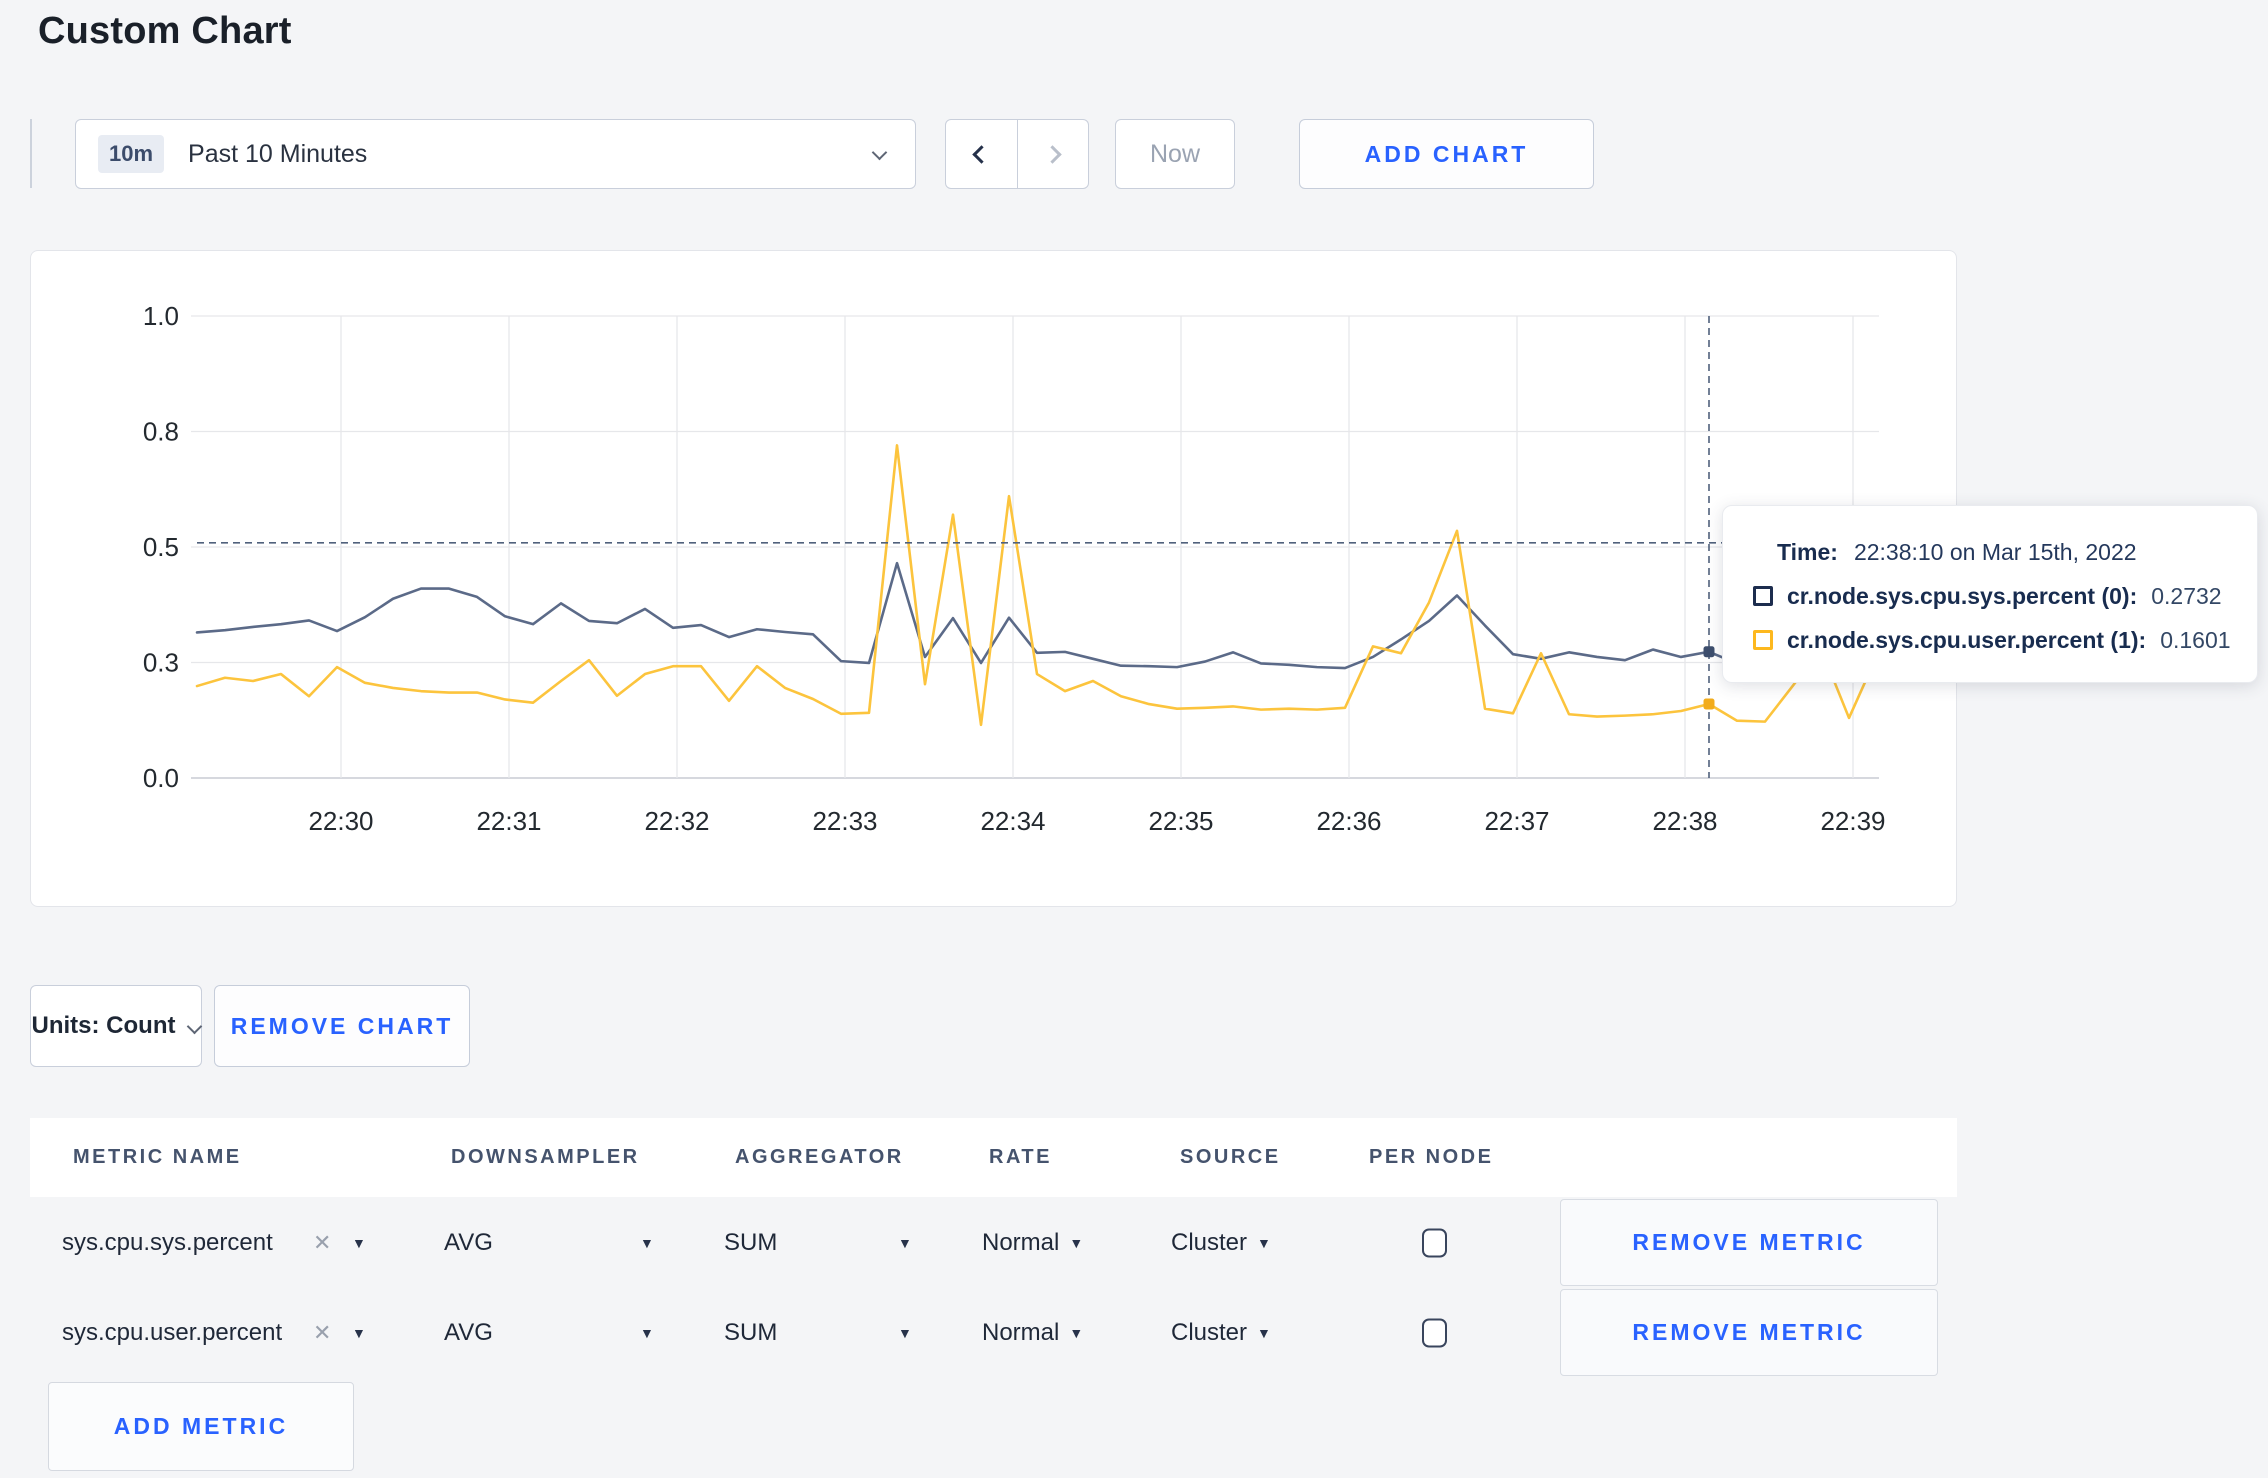 The height and width of the screenshot is (1478, 2268). Describe the element at coordinates (495, 154) in the screenshot. I see `time-range-select: 10m Past 10 Minutes` at that location.